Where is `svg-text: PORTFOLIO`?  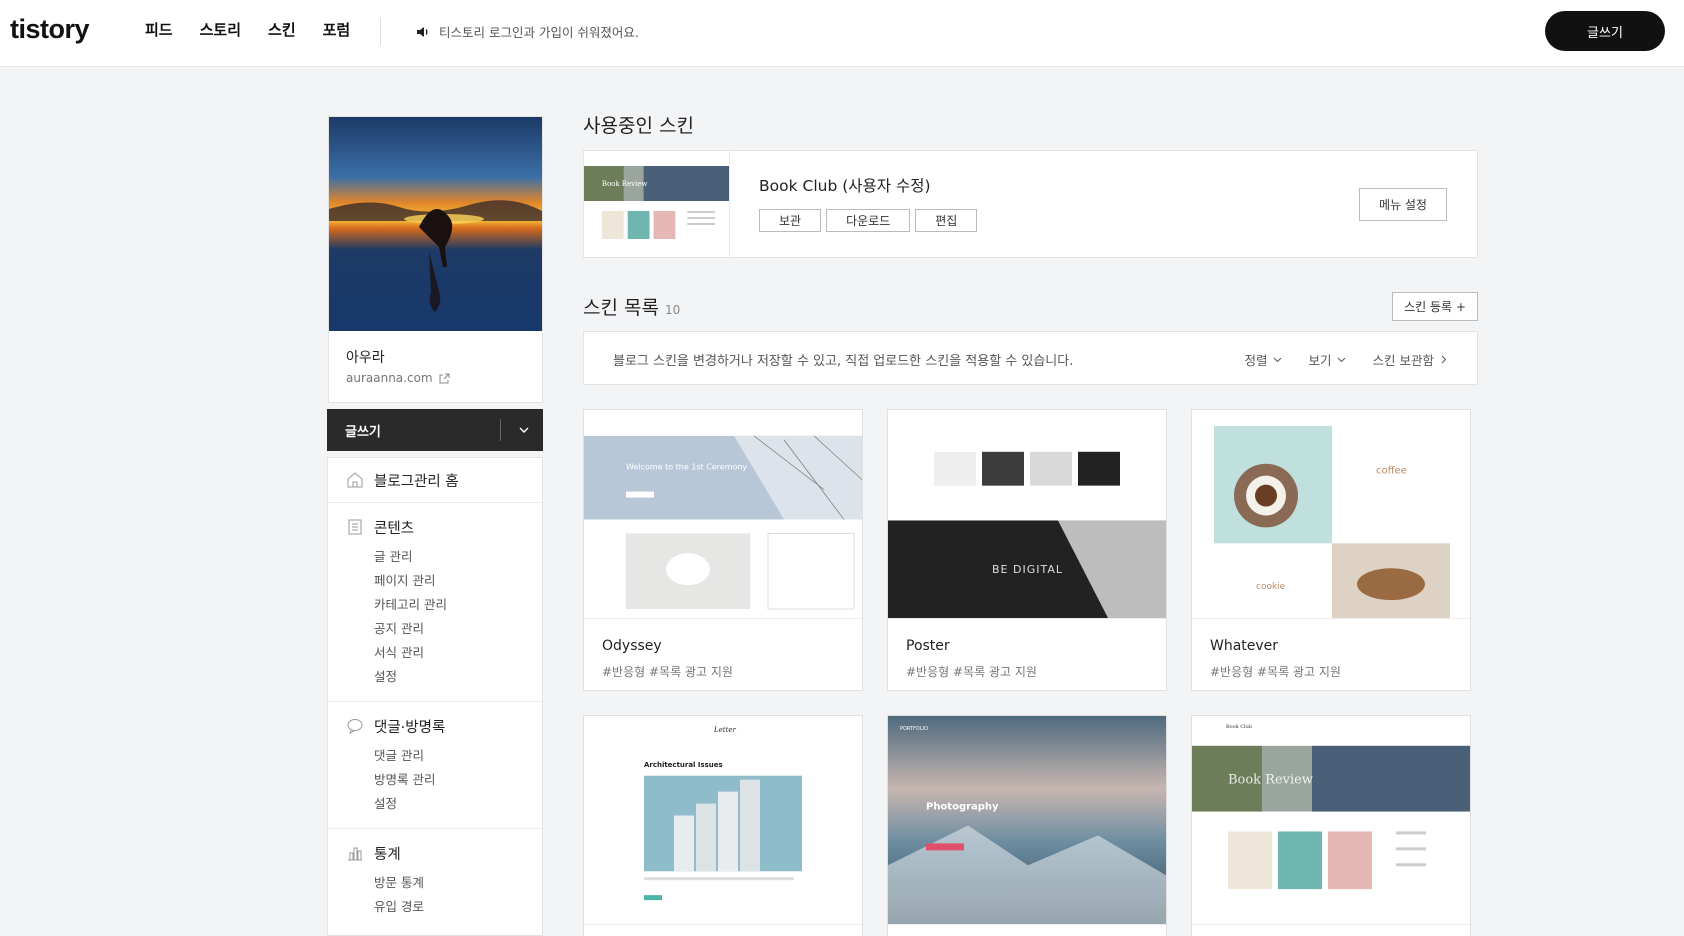 svg-text: PORTFOLIO is located at coordinates (914, 729).